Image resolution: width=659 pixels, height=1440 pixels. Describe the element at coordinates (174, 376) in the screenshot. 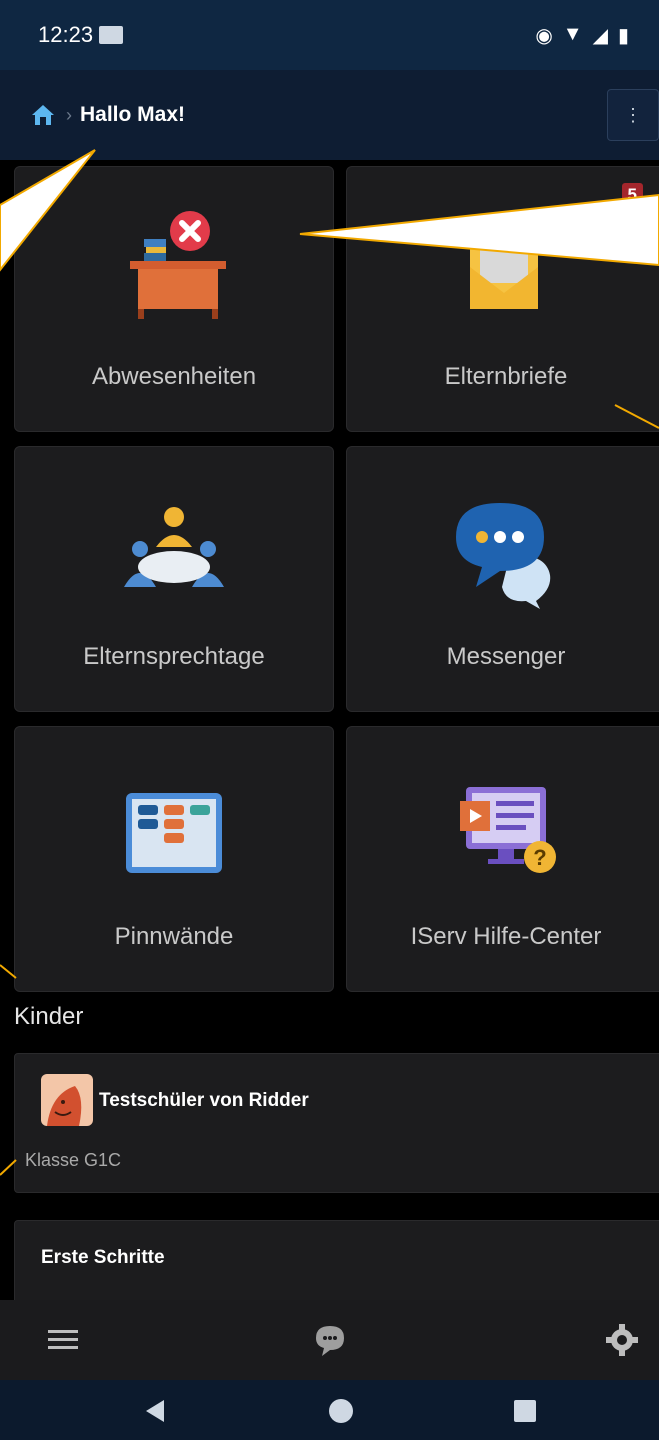

I see `tile-label: Abwesenheiten` at that location.